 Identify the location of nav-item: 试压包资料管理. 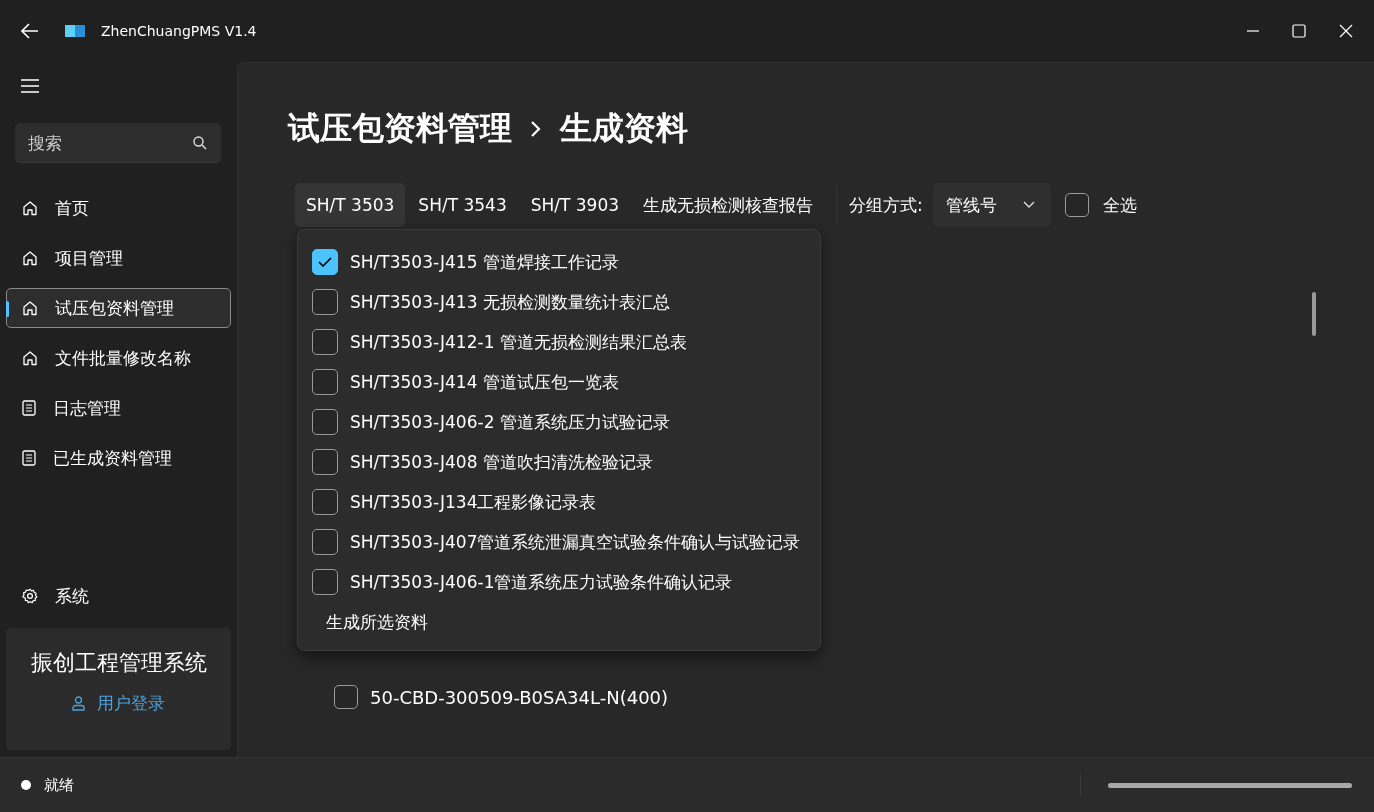
(118, 308).